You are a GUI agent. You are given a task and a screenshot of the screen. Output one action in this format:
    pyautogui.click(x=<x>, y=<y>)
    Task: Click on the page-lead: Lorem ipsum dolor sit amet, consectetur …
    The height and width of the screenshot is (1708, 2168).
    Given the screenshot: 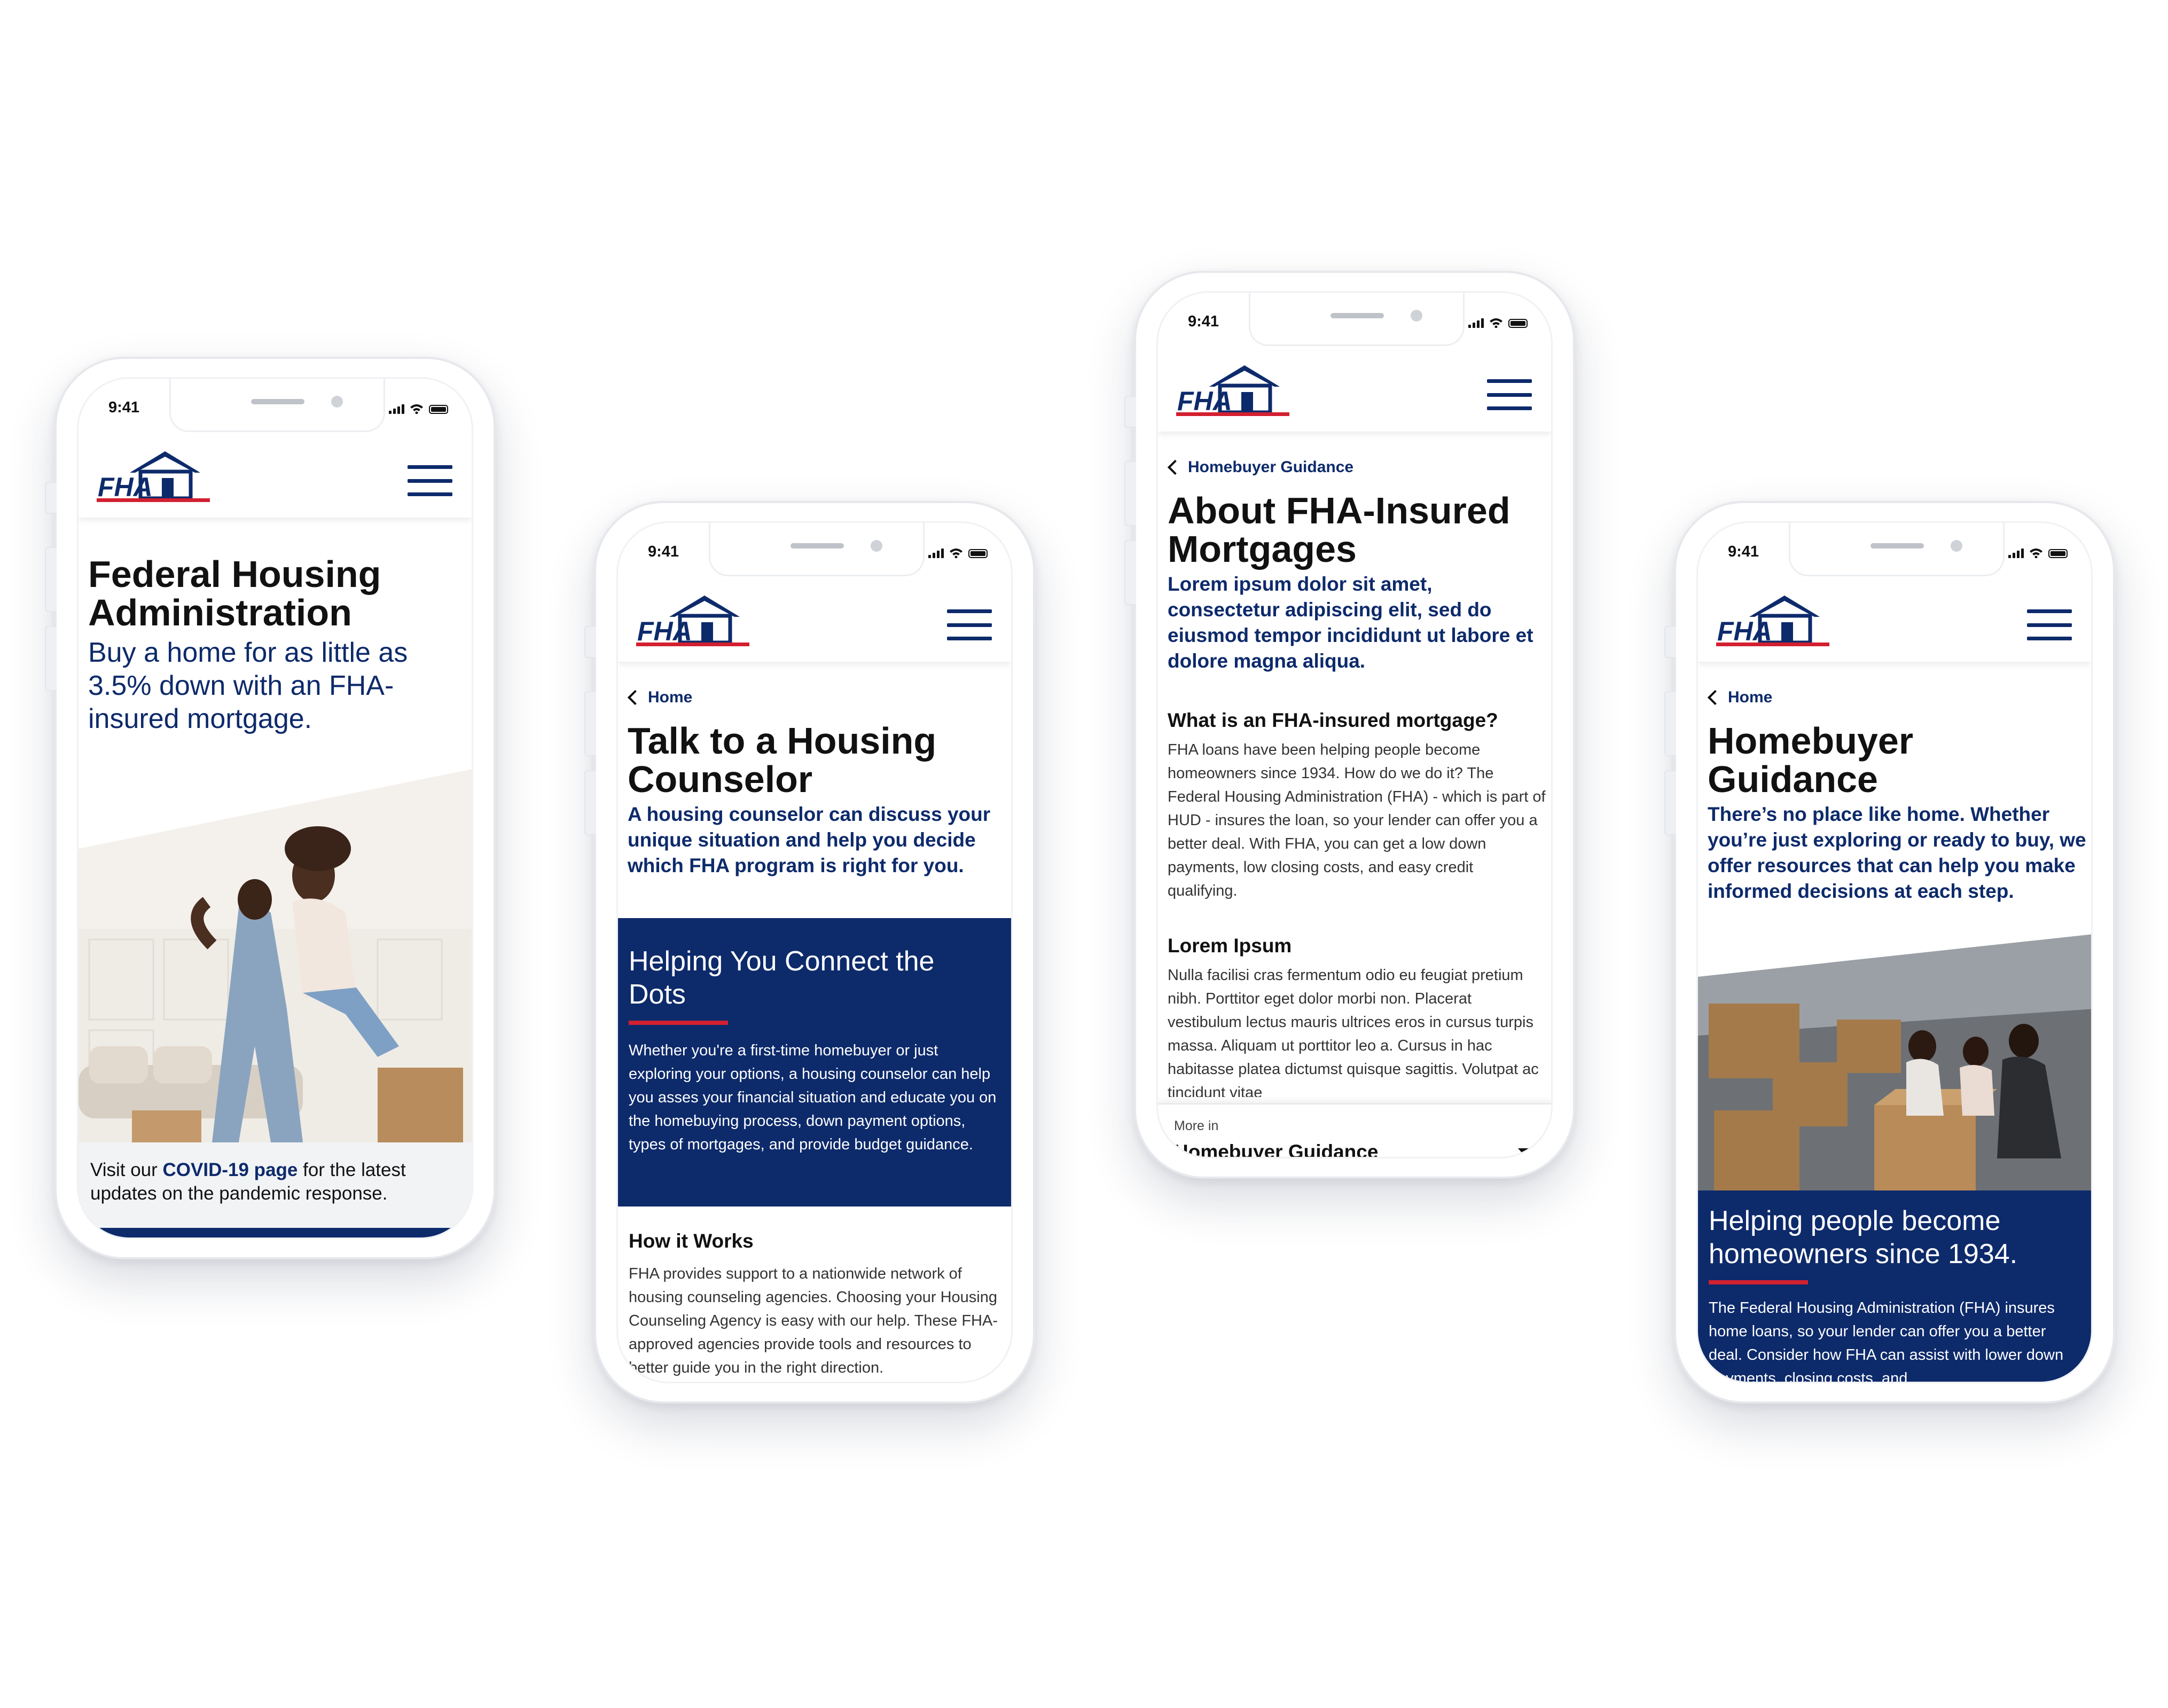 What is the action you would take?
    pyautogui.click(x=1350, y=623)
    